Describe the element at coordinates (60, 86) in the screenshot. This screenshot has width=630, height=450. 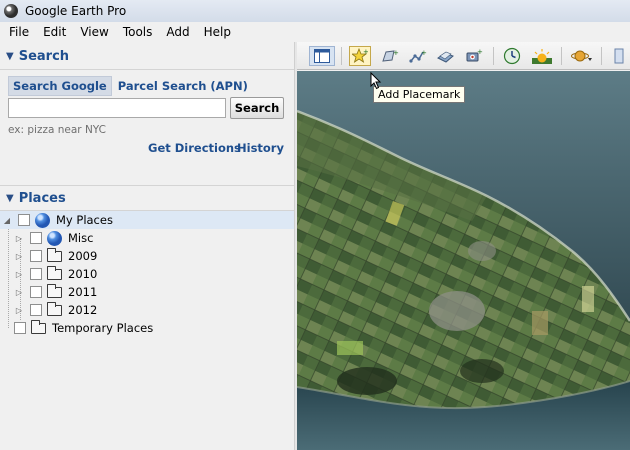
I see `tab-search-google: Search Google` at that location.